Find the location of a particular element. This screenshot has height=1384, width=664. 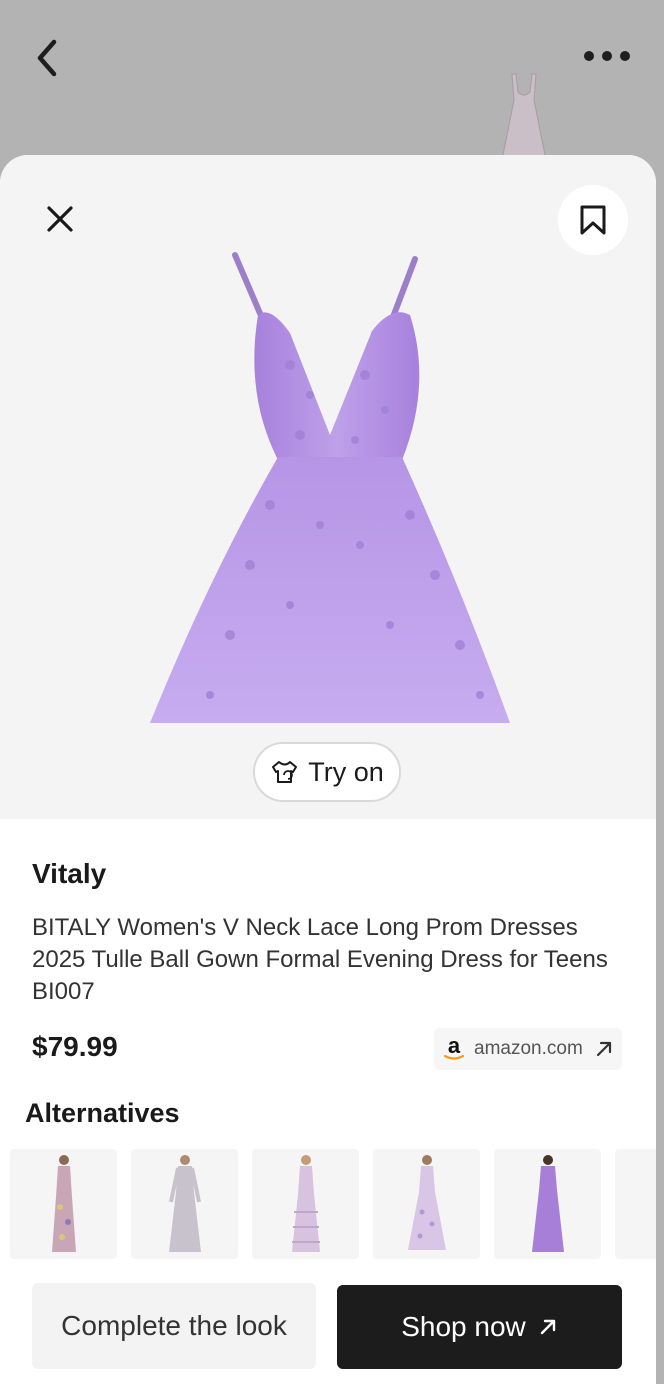

amazon-logo-icon: a is located at coordinates (454, 1047).